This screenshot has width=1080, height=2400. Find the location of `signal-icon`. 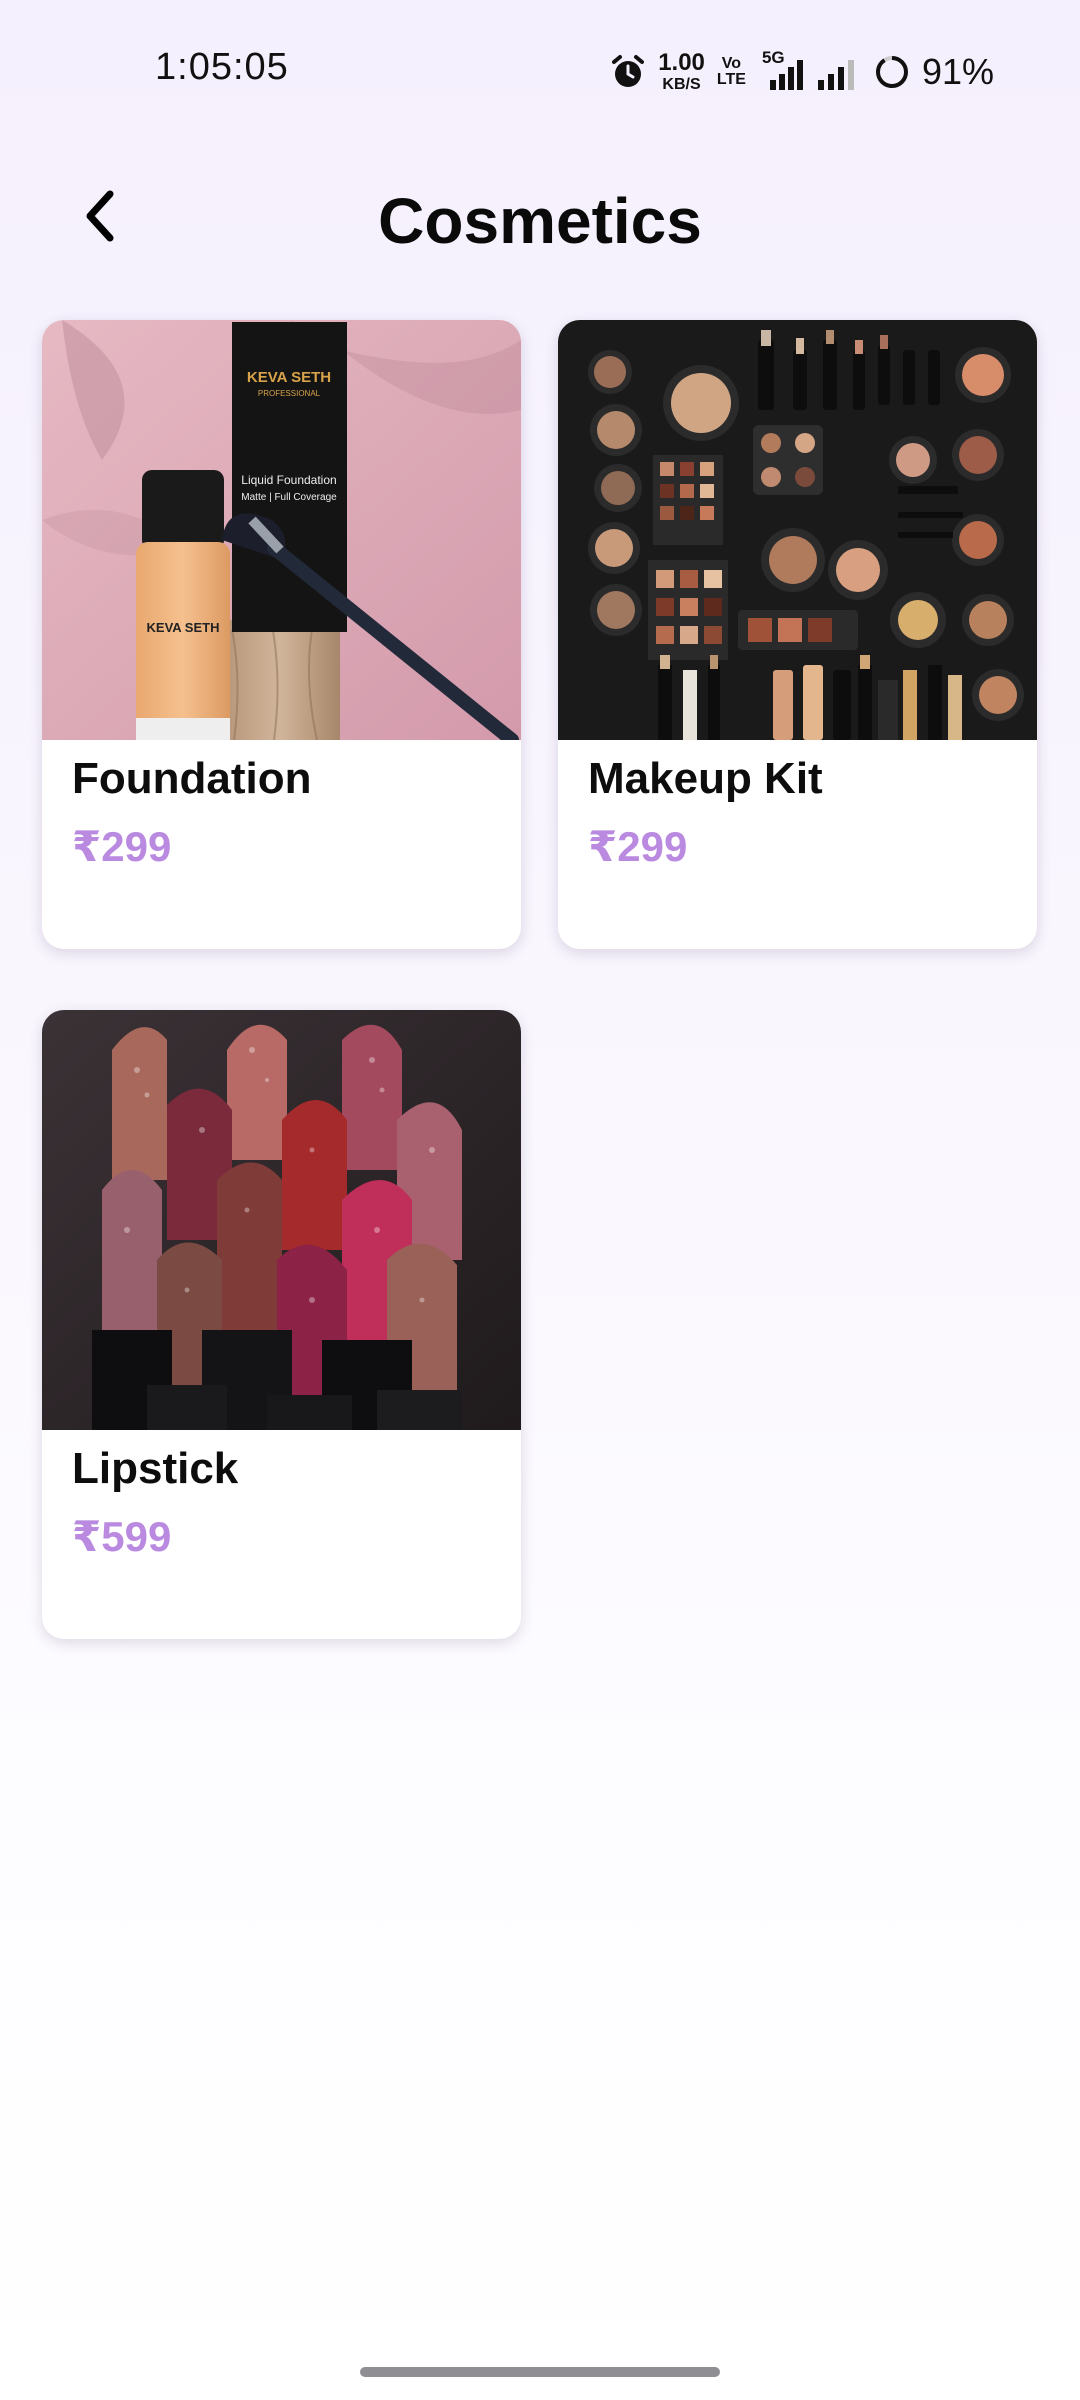

signal-icon is located at coordinates (839, 72).